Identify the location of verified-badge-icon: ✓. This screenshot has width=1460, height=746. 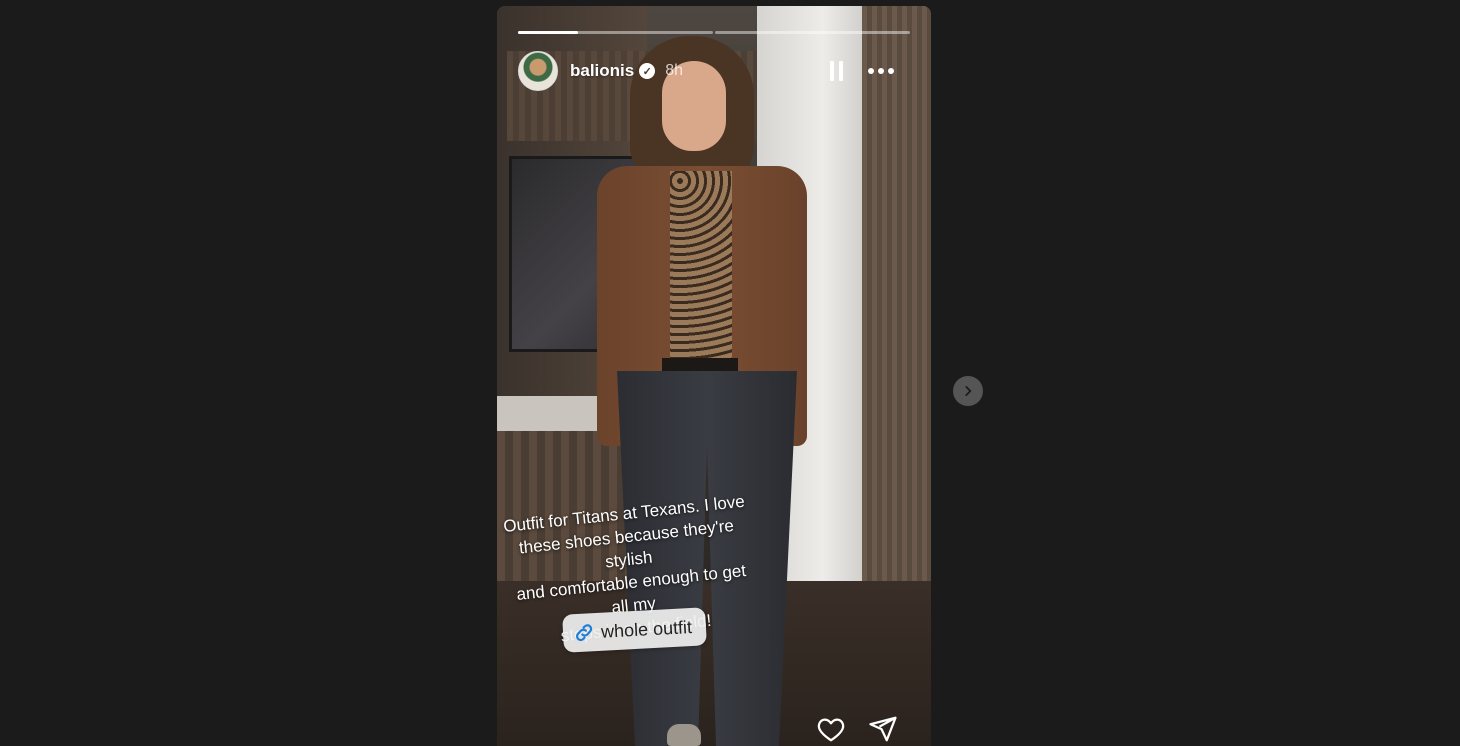
(647, 71).